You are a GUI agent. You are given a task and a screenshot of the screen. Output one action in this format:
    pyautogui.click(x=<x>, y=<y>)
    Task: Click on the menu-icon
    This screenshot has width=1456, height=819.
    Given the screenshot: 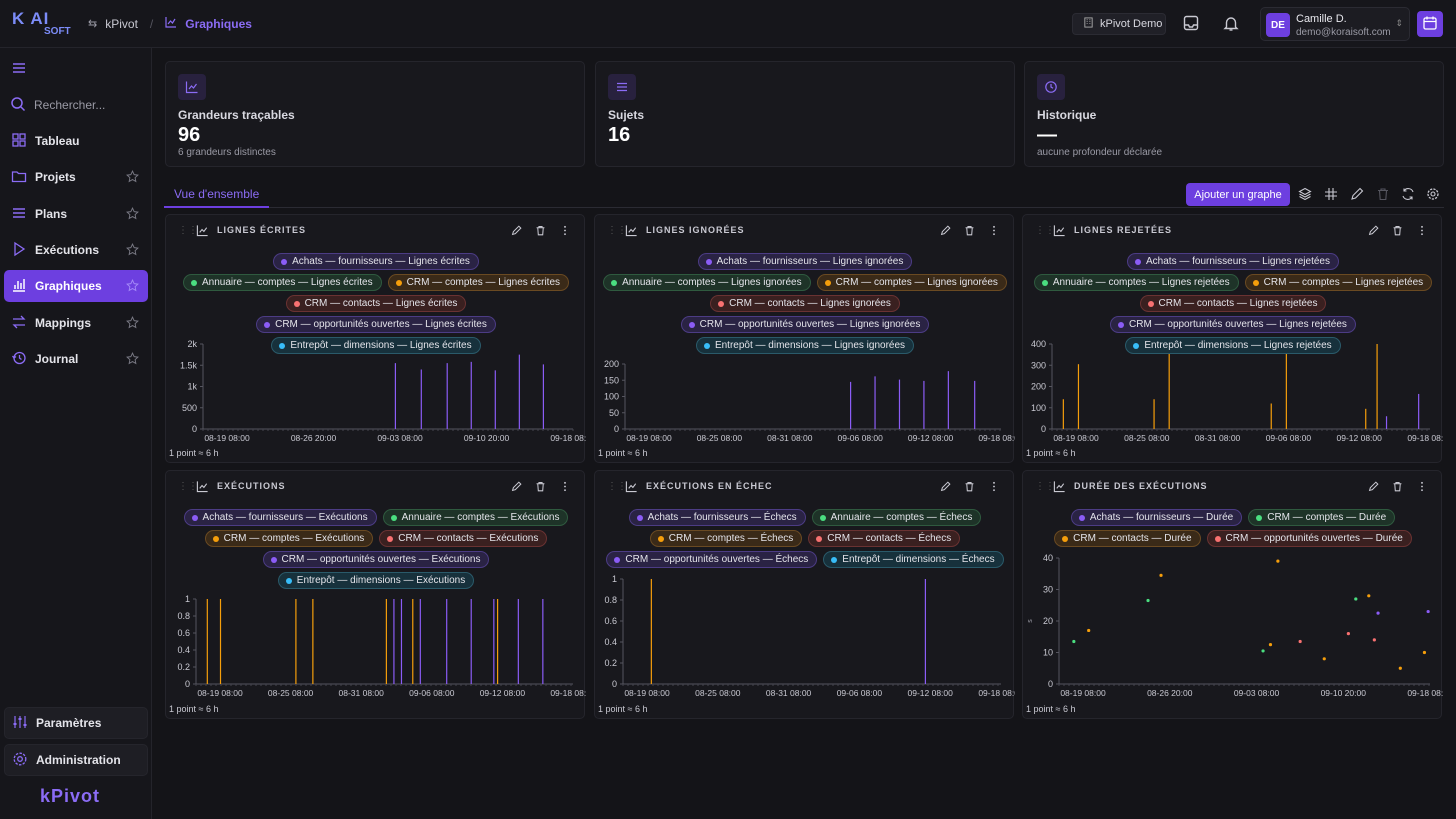 What is the action you would take?
    pyautogui.click(x=19, y=69)
    